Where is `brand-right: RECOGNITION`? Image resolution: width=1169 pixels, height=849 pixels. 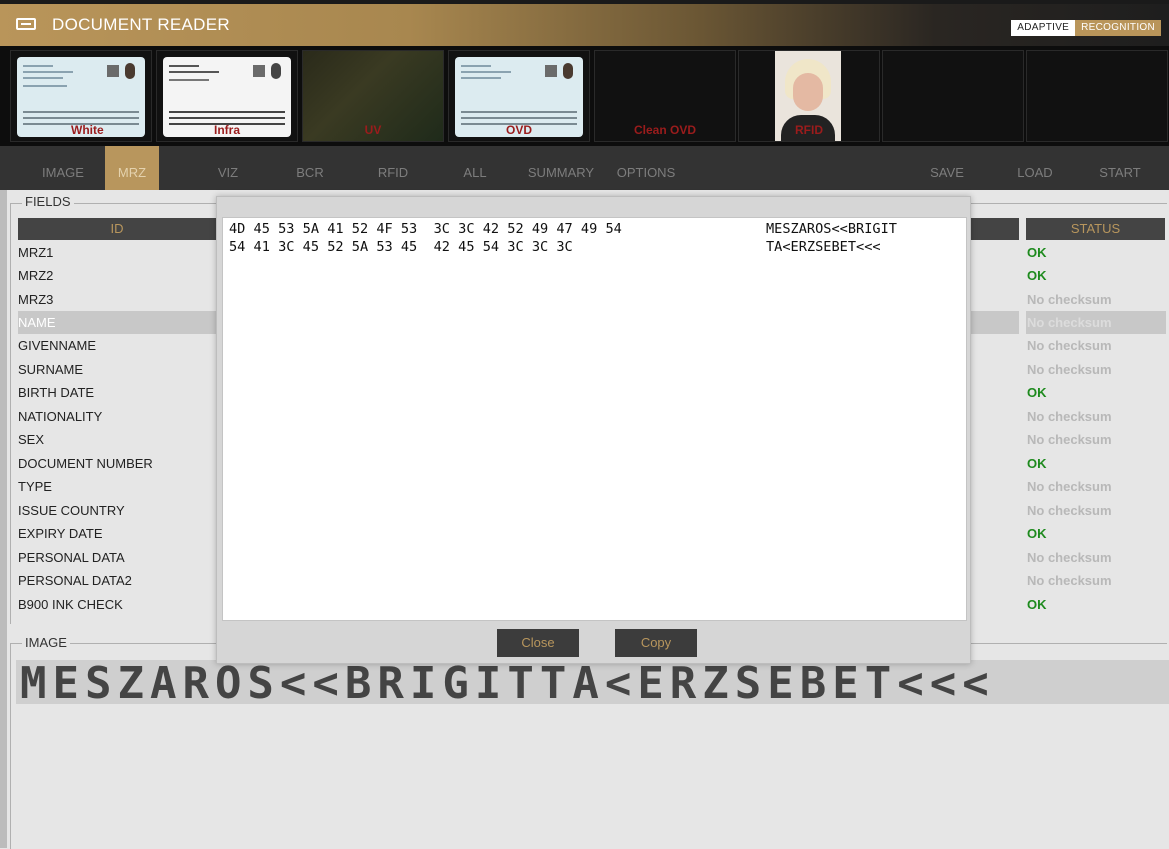
brand-right: RECOGNITION is located at coordinates (1118, 28).